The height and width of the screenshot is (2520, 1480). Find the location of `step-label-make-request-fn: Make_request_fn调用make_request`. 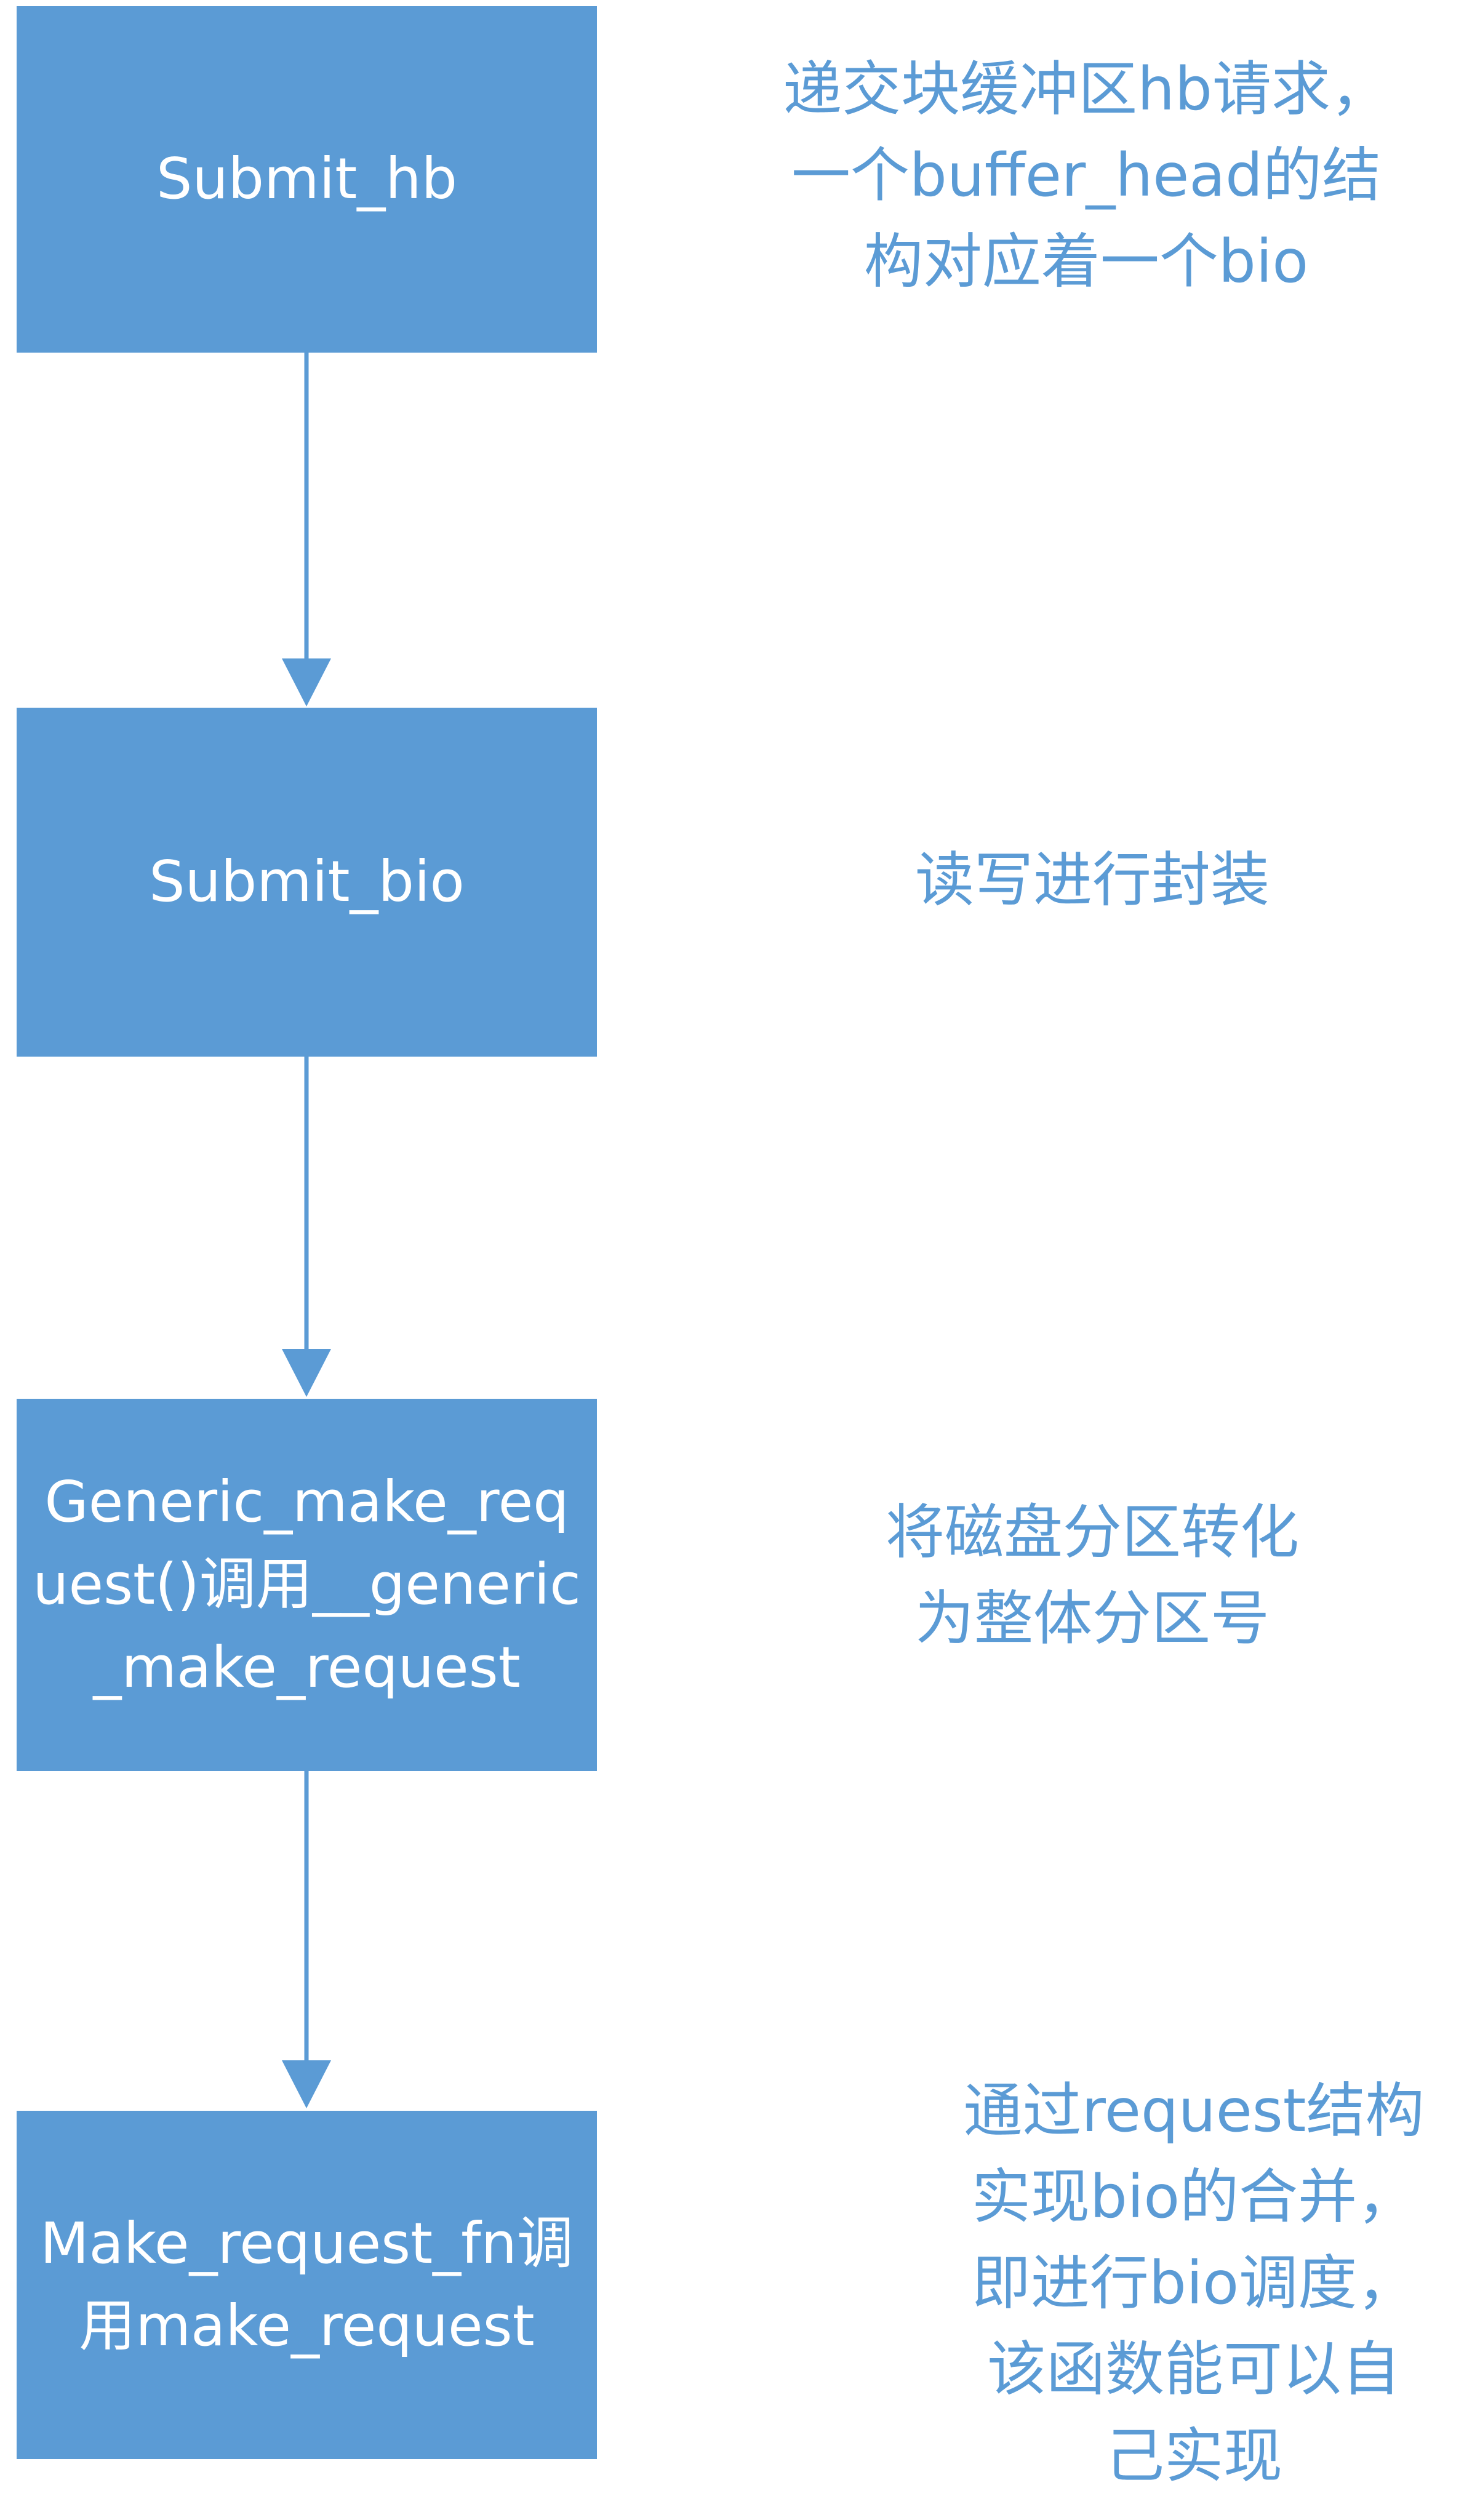

step-label-make-request-fn: Make_request_fn调用make_request is located at coordinates (307, 2284).